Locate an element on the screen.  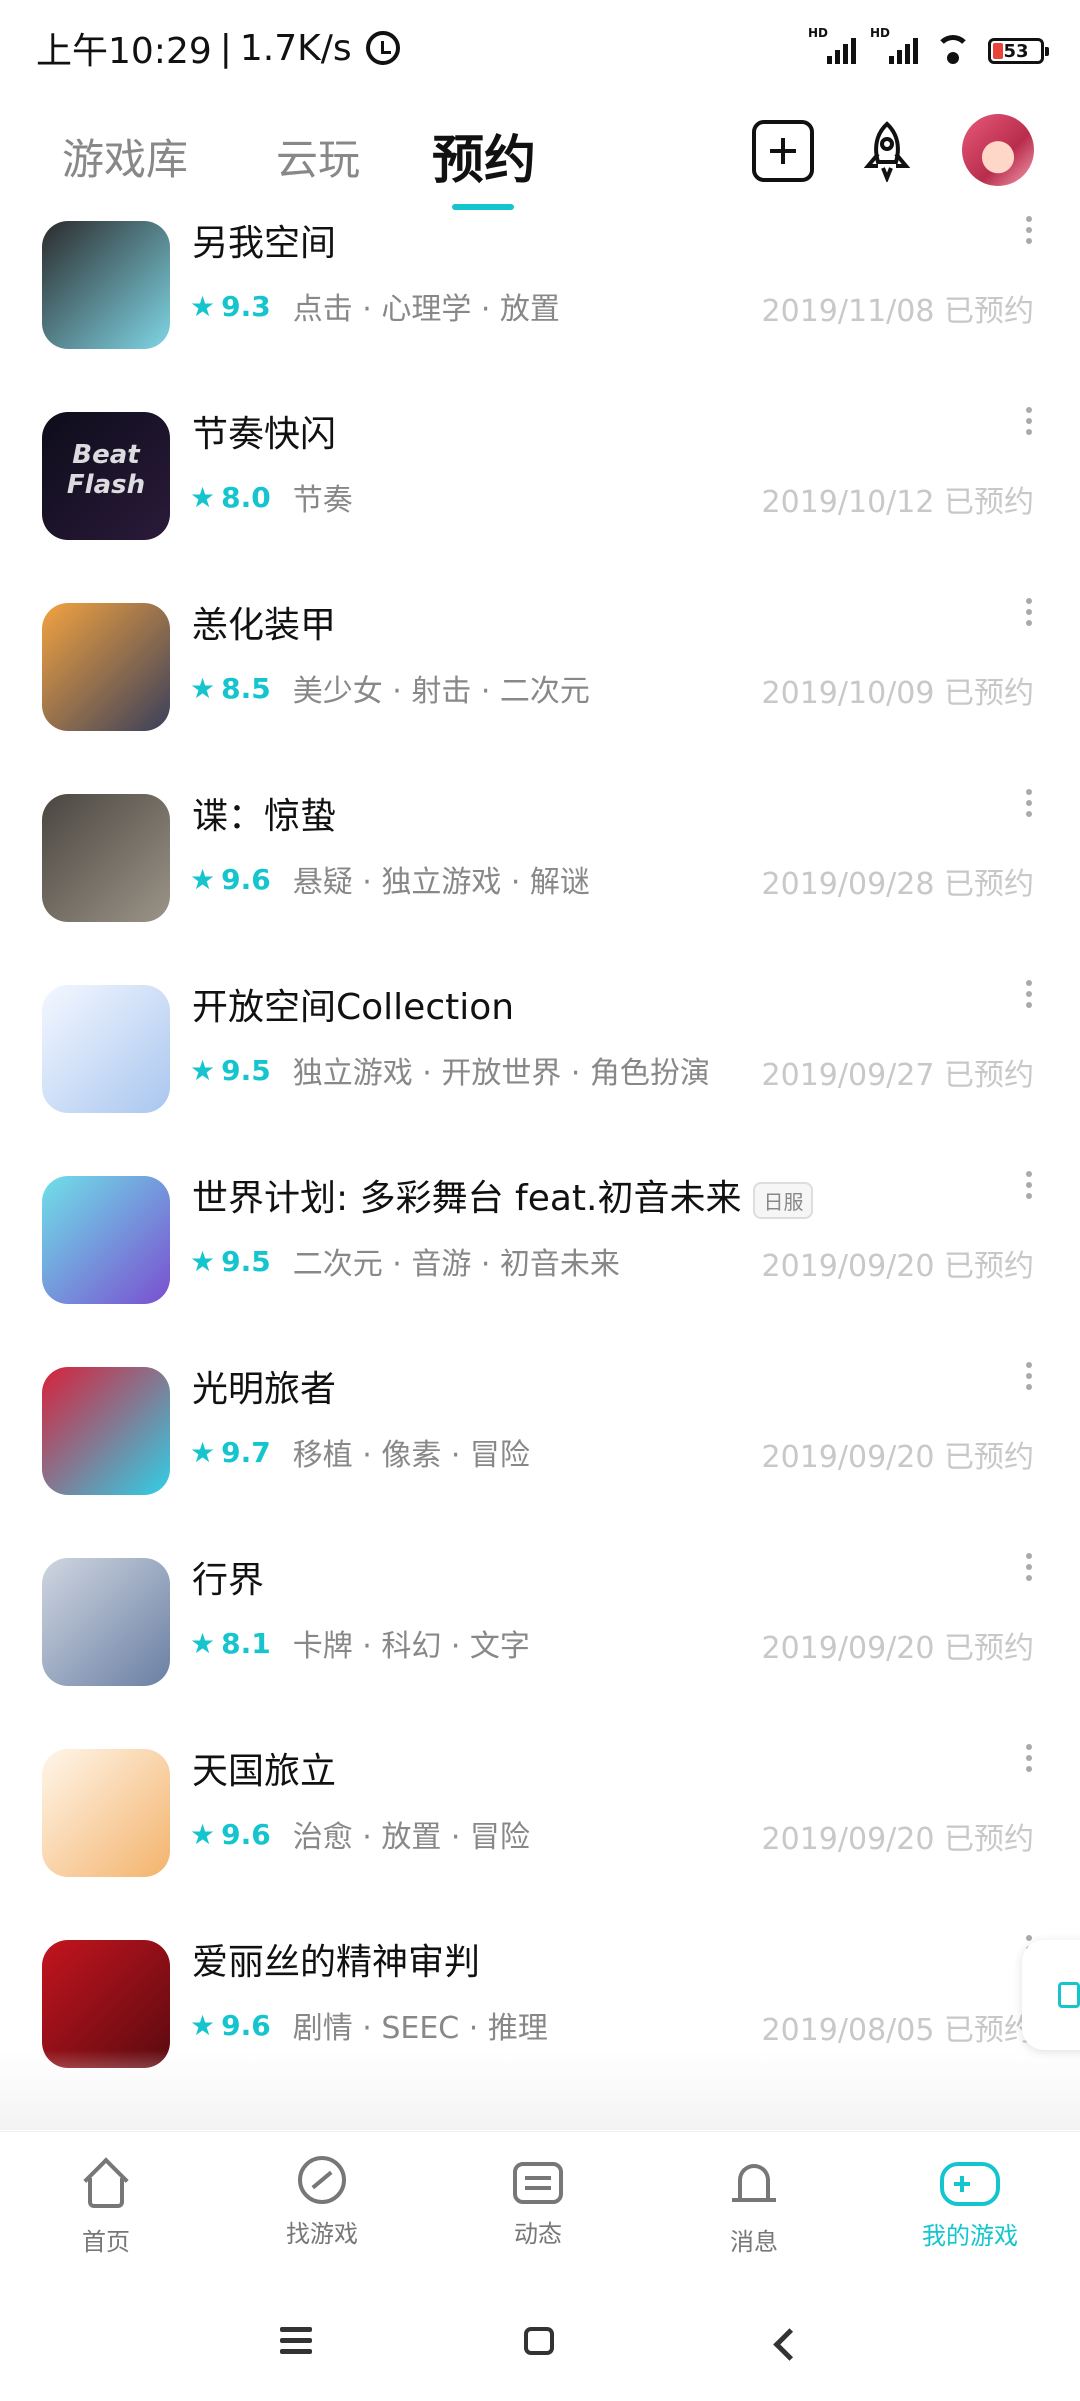
game-meta: ★ 9.6 治愈 · 放置 · 冒险 is located at coordinates (360, 1834).